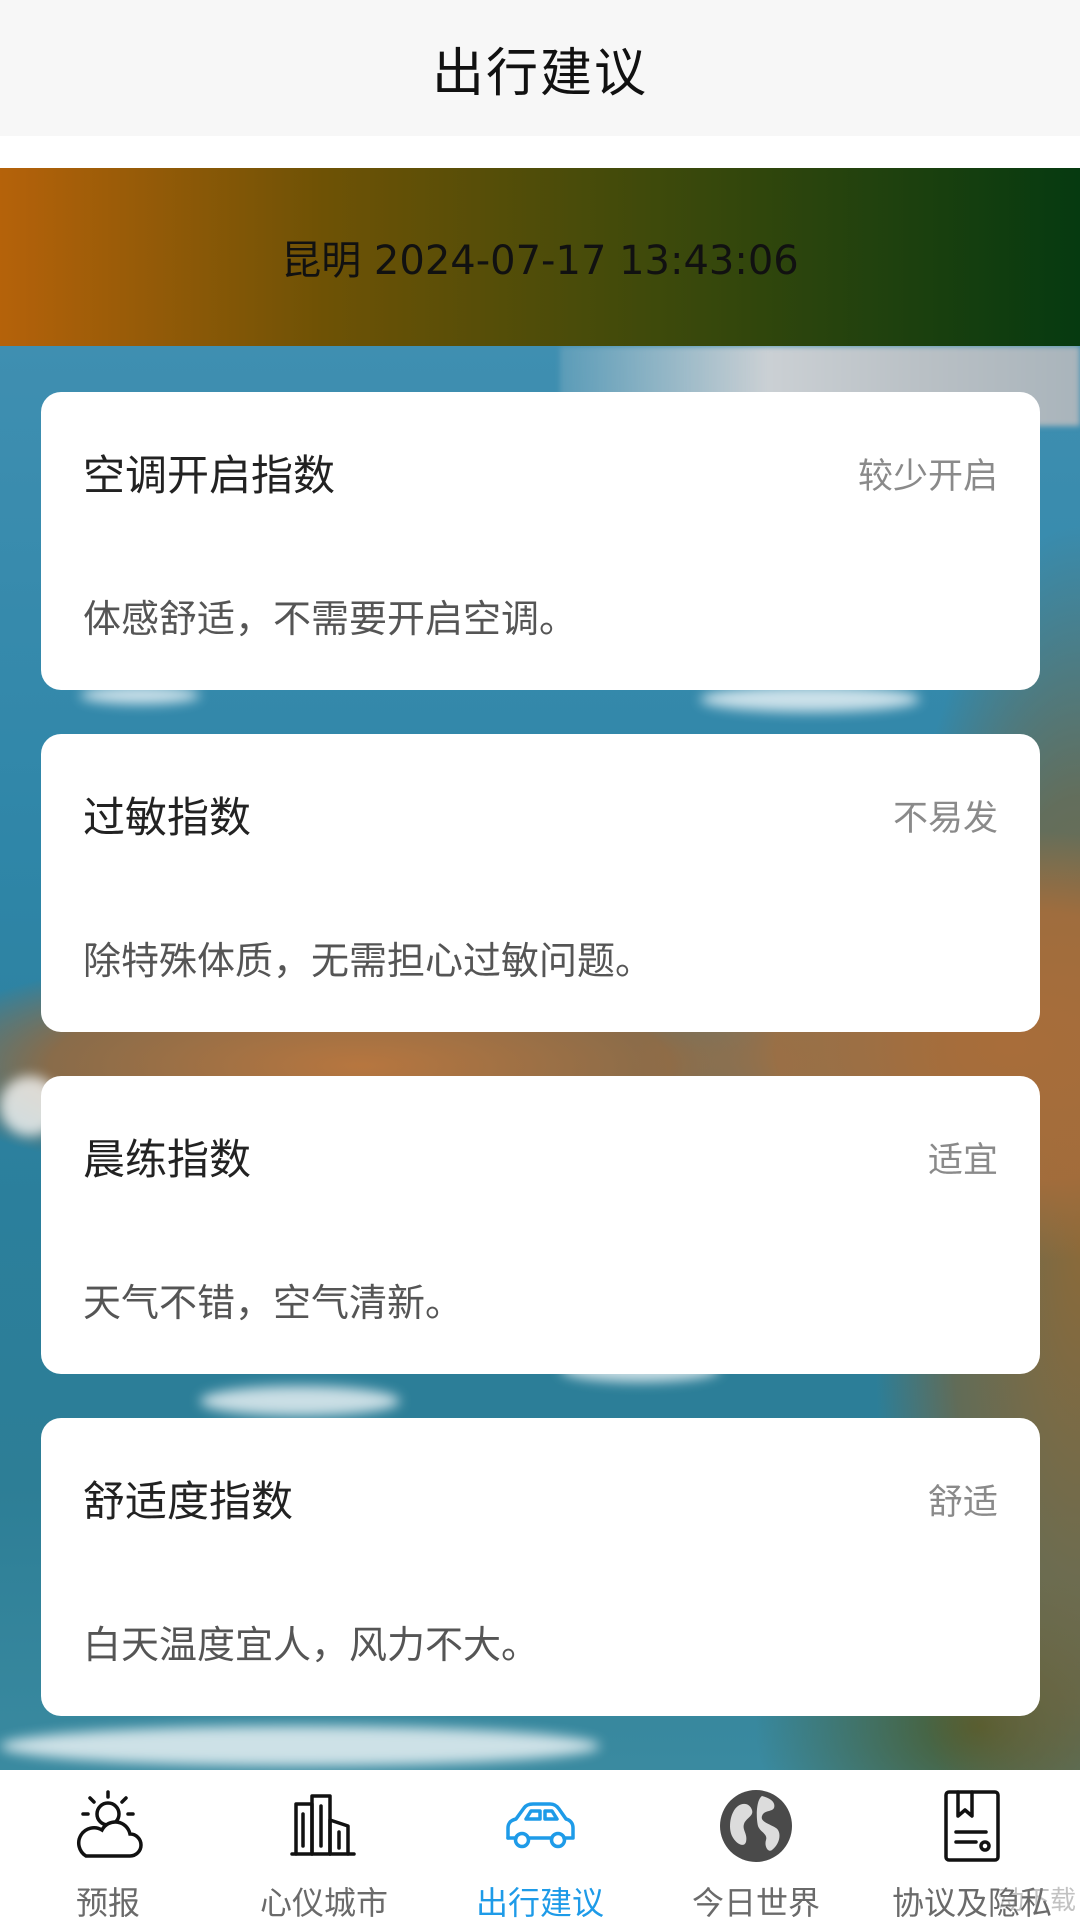 The height and width of the screenshot is (1920, 1080). Describe the element at coordinates (972, 1826) in the screenshot. I see `document-bookmark-icon` at that location.